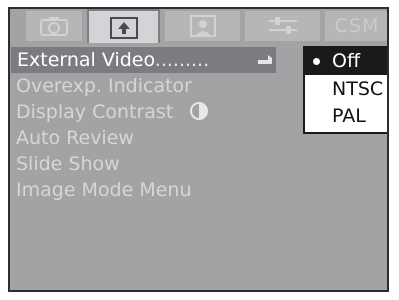 Image resolution: width=399 pixels, height=300 pixels. I want to click on menu-item-image-mode-menu: Image Mode Menu, so click(104, 190).